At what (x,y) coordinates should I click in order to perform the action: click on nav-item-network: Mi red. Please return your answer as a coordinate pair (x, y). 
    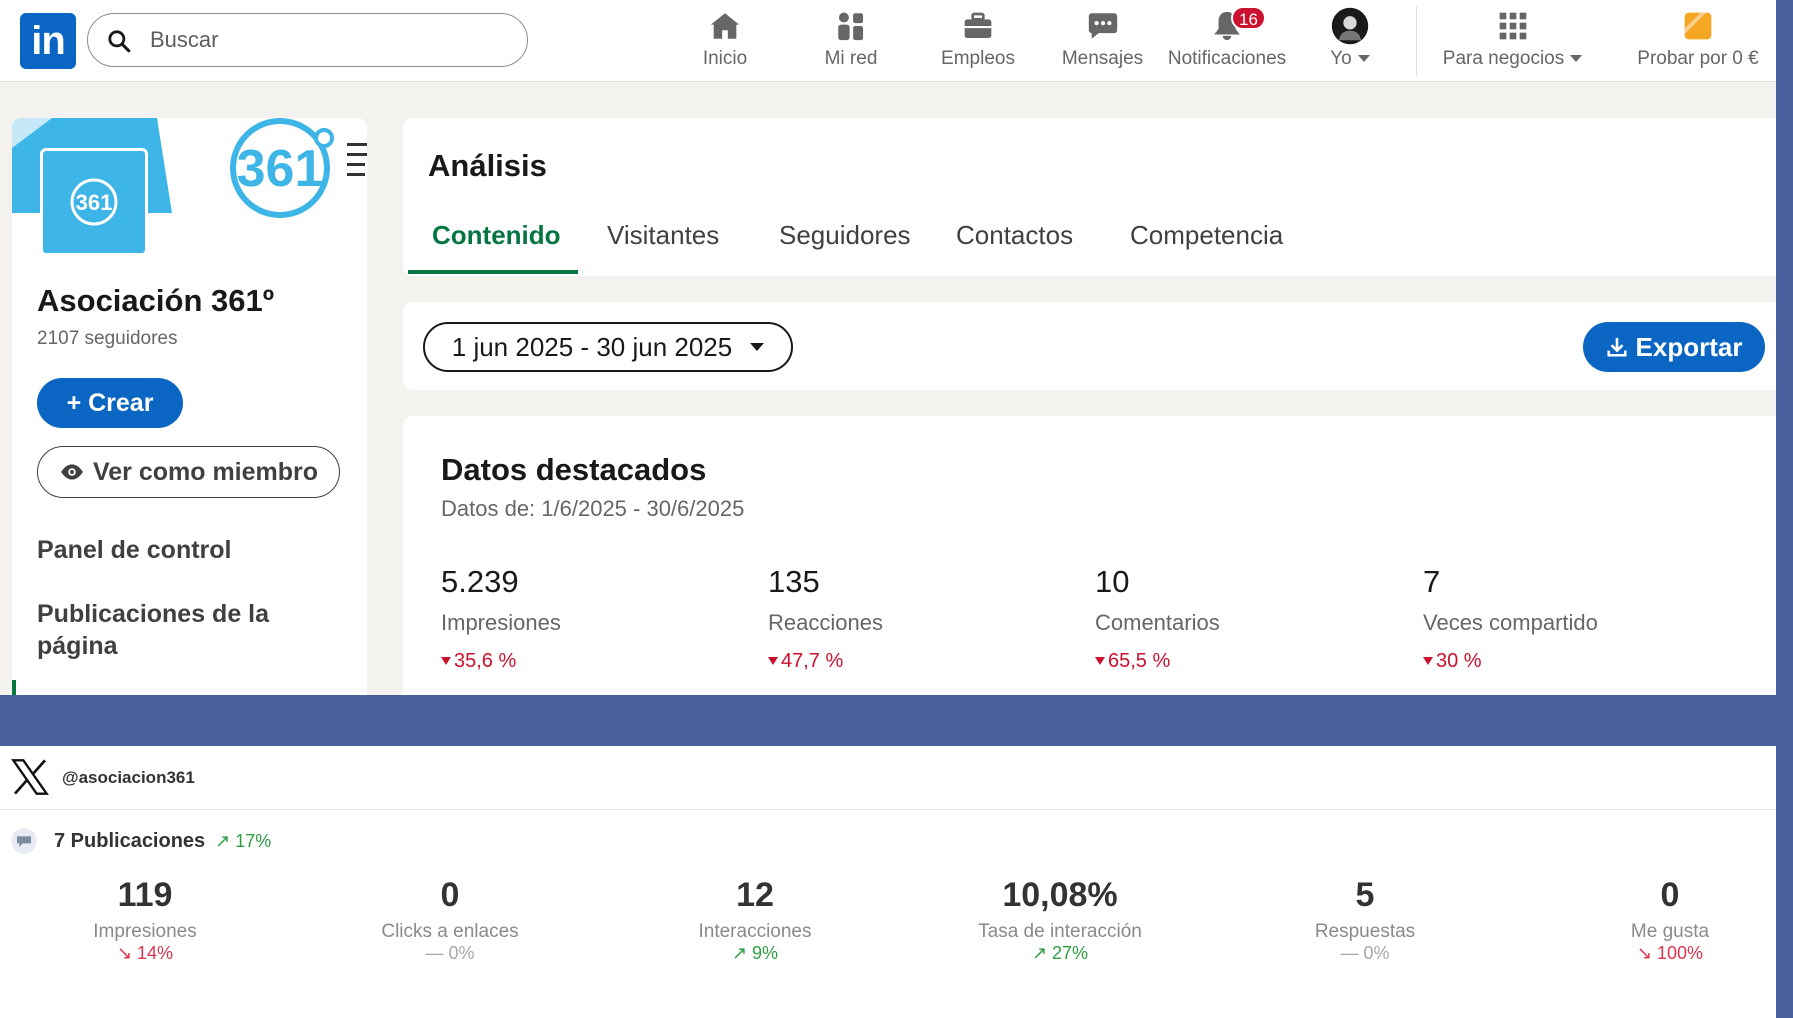
    Looking at the image, I should click on (851, 41).